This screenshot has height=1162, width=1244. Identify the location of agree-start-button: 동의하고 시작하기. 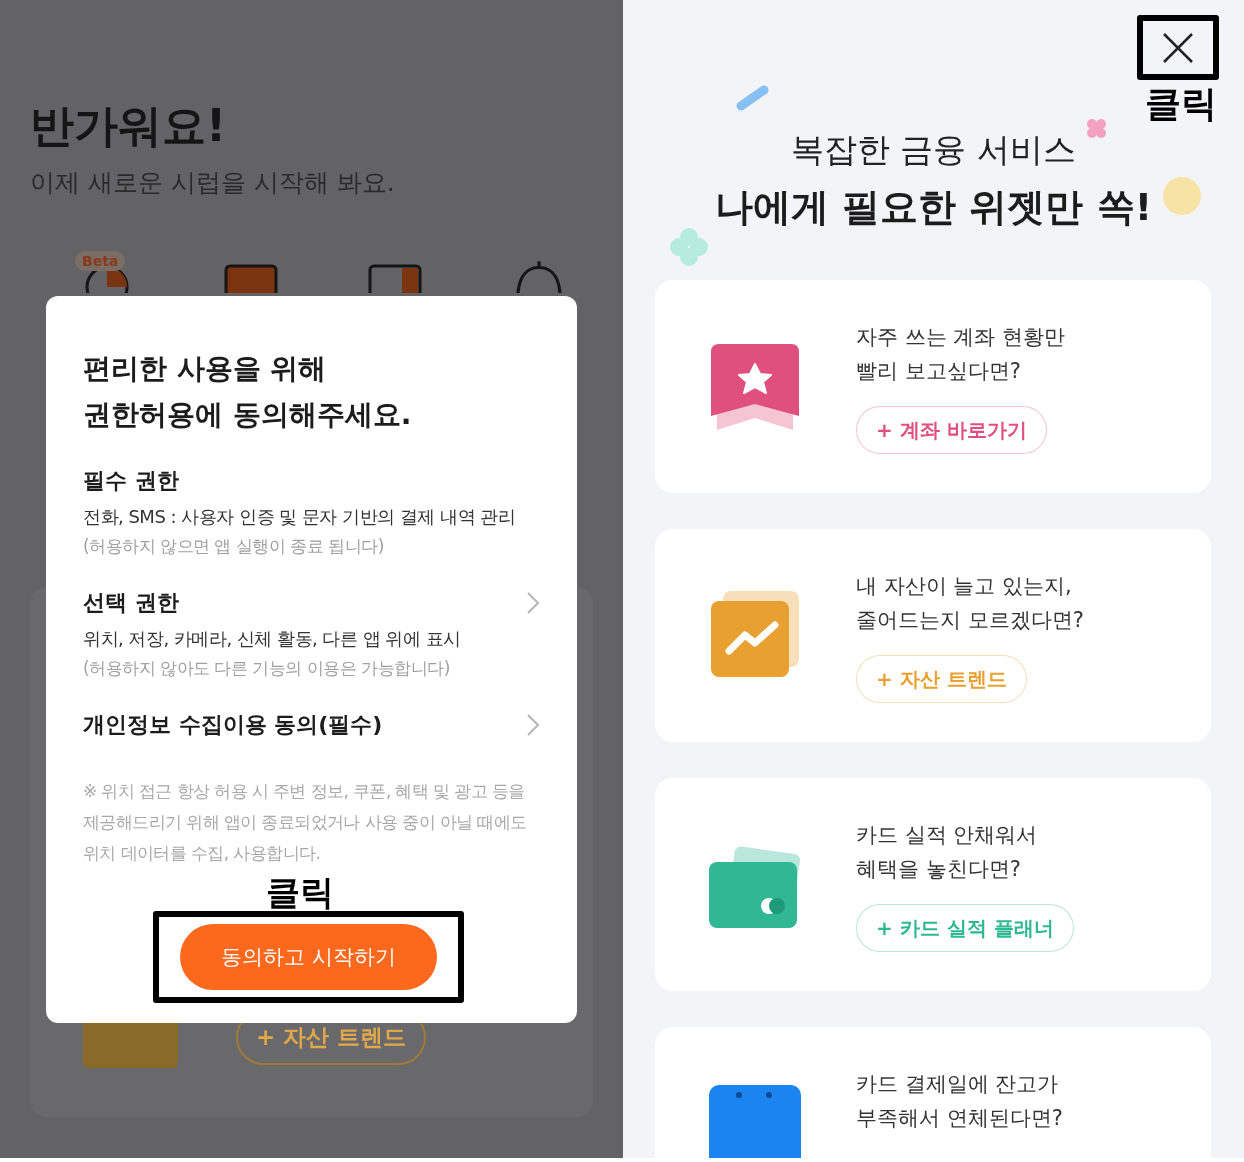
(308, 957).